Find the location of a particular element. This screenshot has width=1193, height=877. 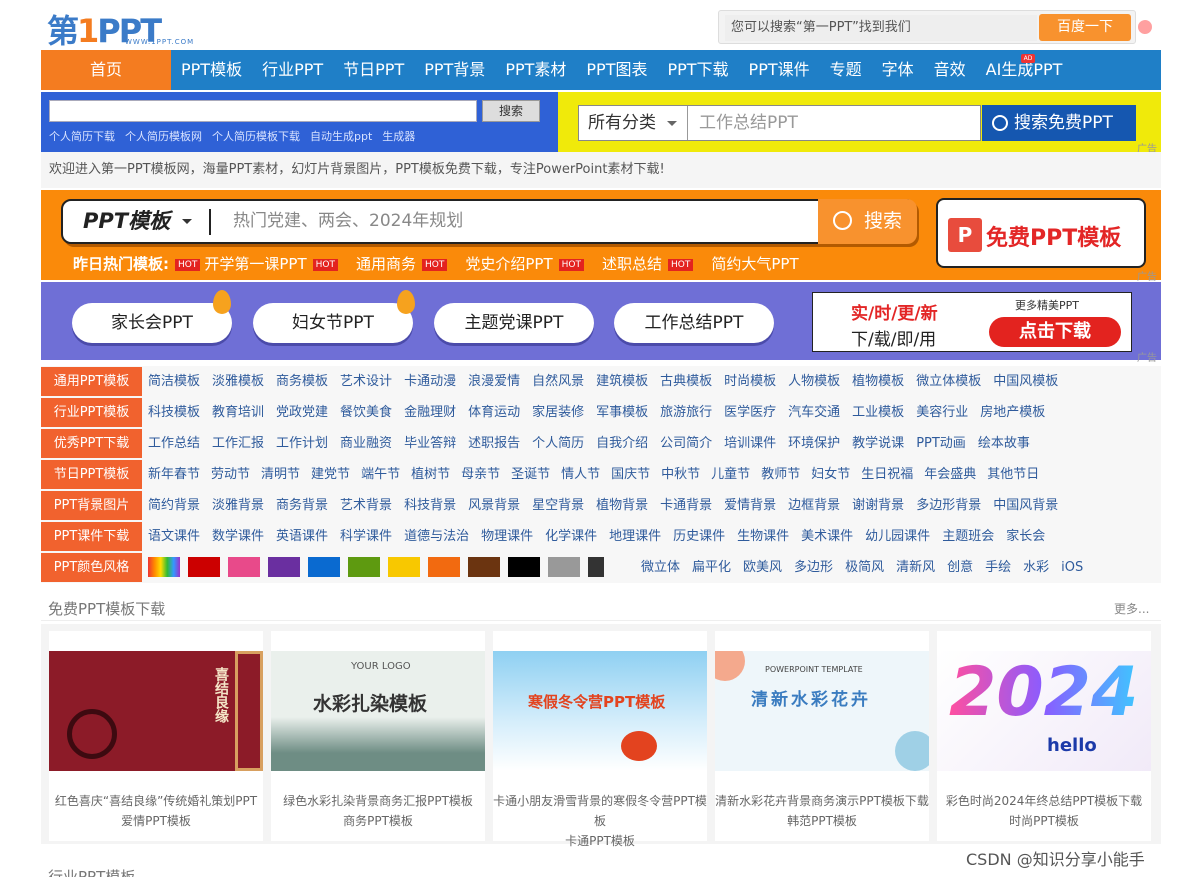

nav-home: 首页 is located at coordinates (106, 70).